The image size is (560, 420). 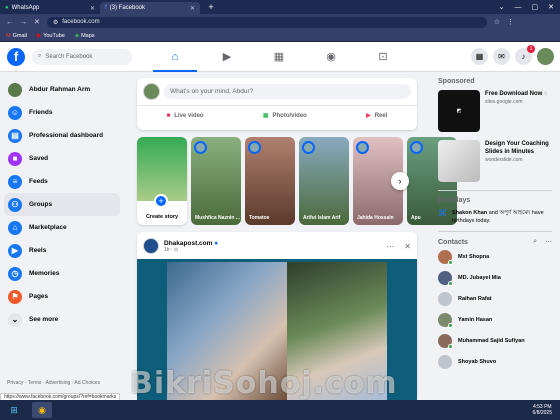 I want to click on sponsored-heading: Sponsored, so click(x=456, y=81).